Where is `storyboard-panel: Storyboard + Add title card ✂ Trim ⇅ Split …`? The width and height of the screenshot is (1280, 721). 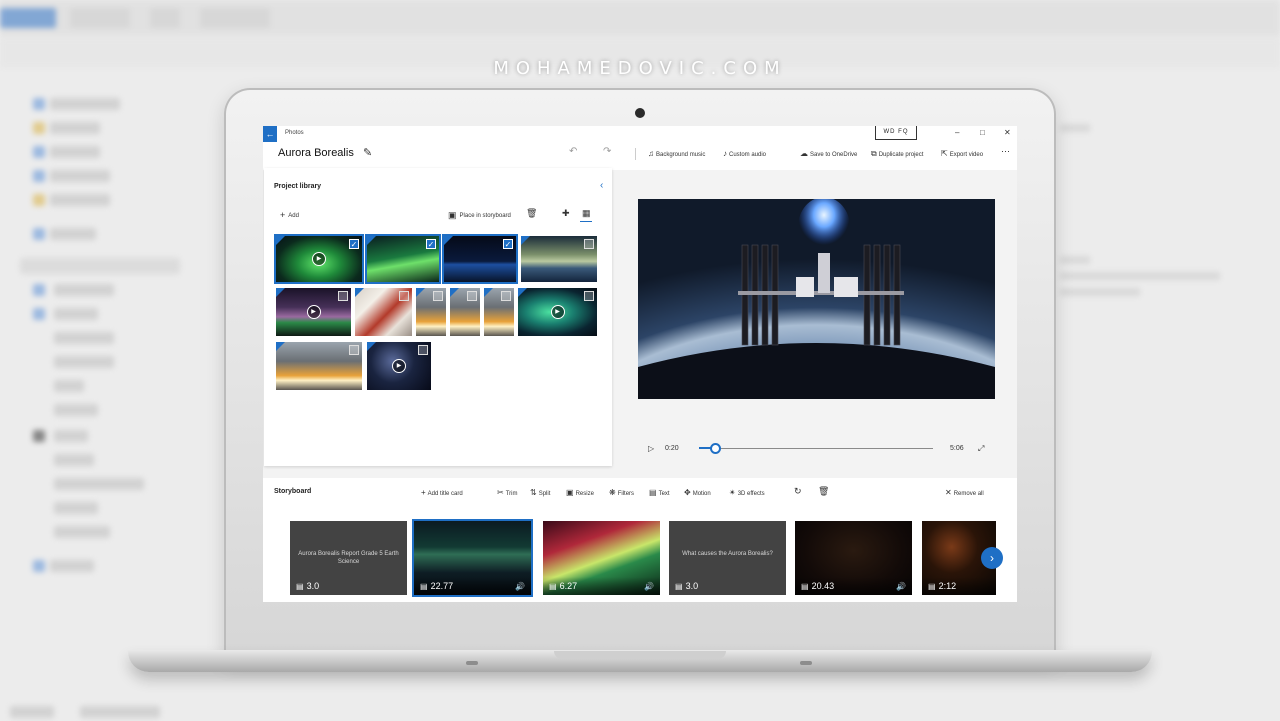 storyboard-panel: Storyboard + Add title card ✂ Trim ⇅ Split … is located at coordinates (640, 540).